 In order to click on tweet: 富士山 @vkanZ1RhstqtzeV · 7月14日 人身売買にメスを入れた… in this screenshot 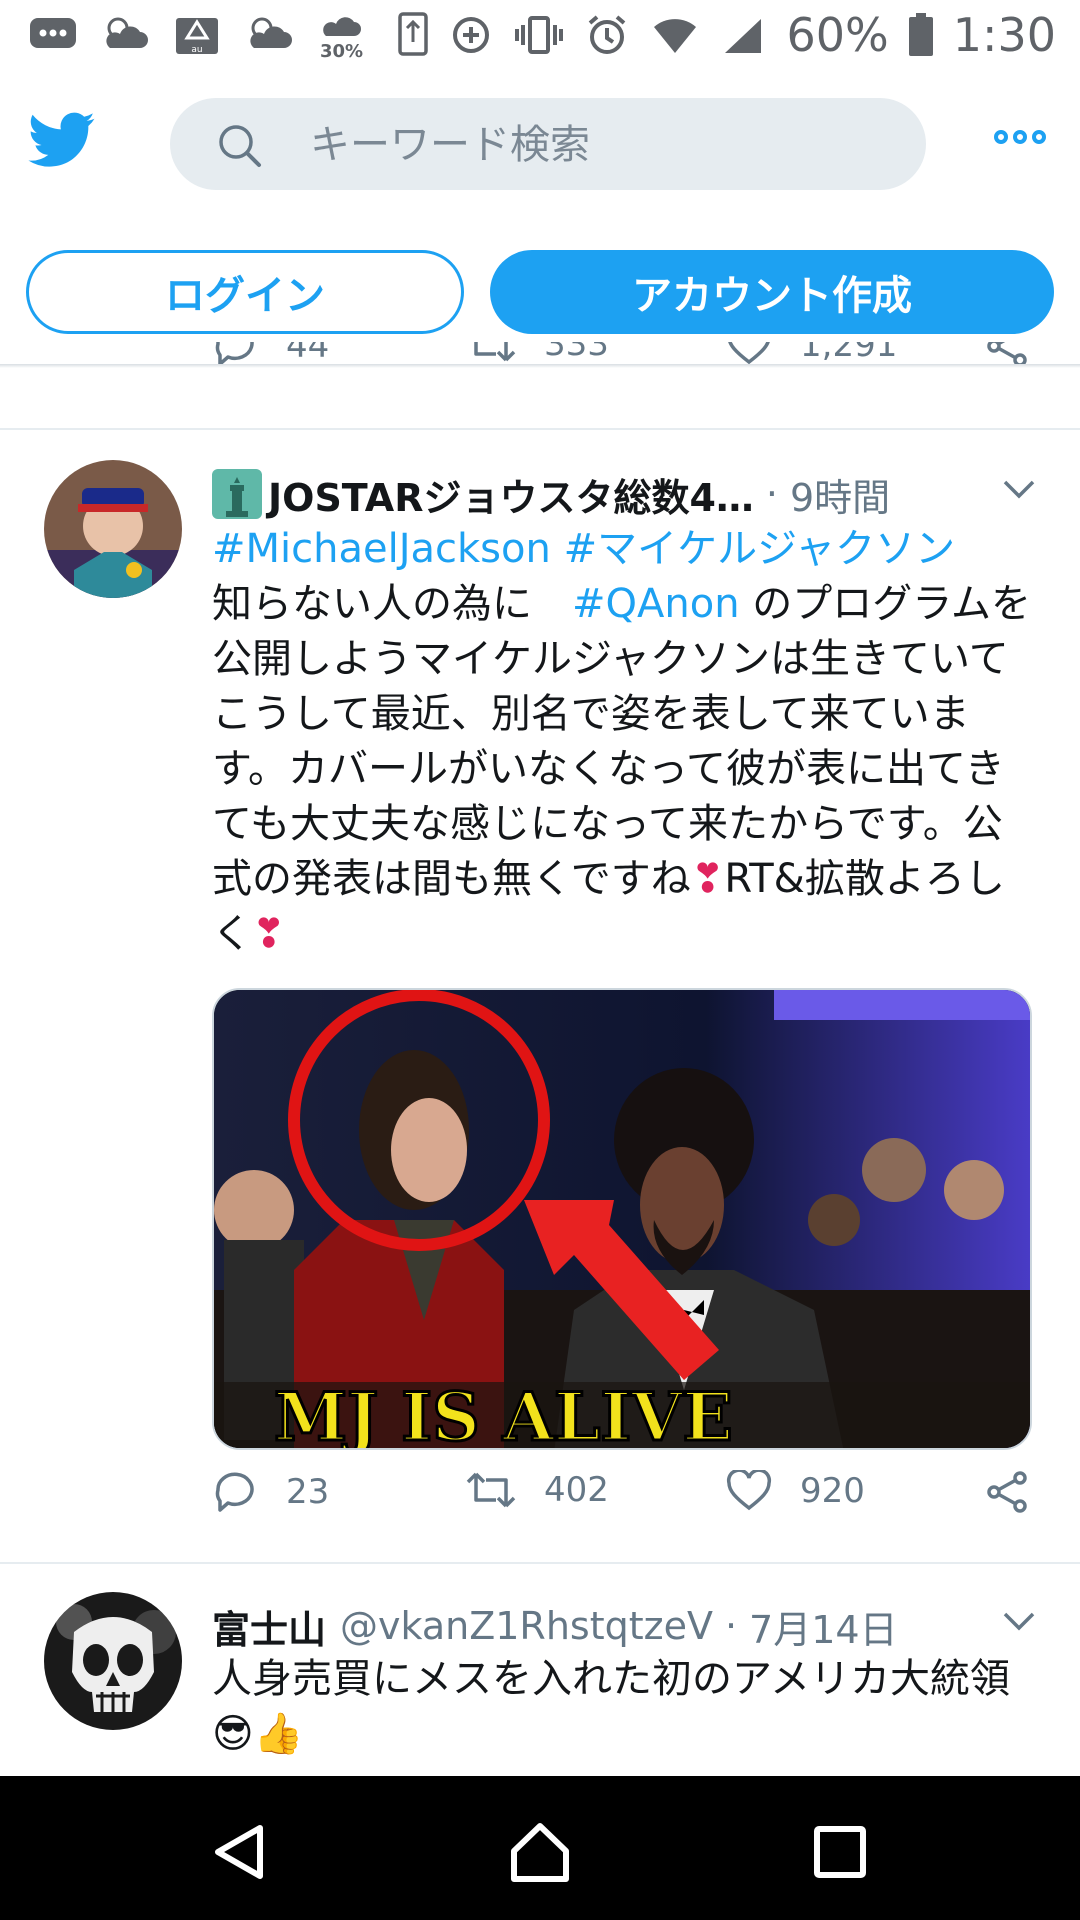, I will do `click(540, 1670)`.